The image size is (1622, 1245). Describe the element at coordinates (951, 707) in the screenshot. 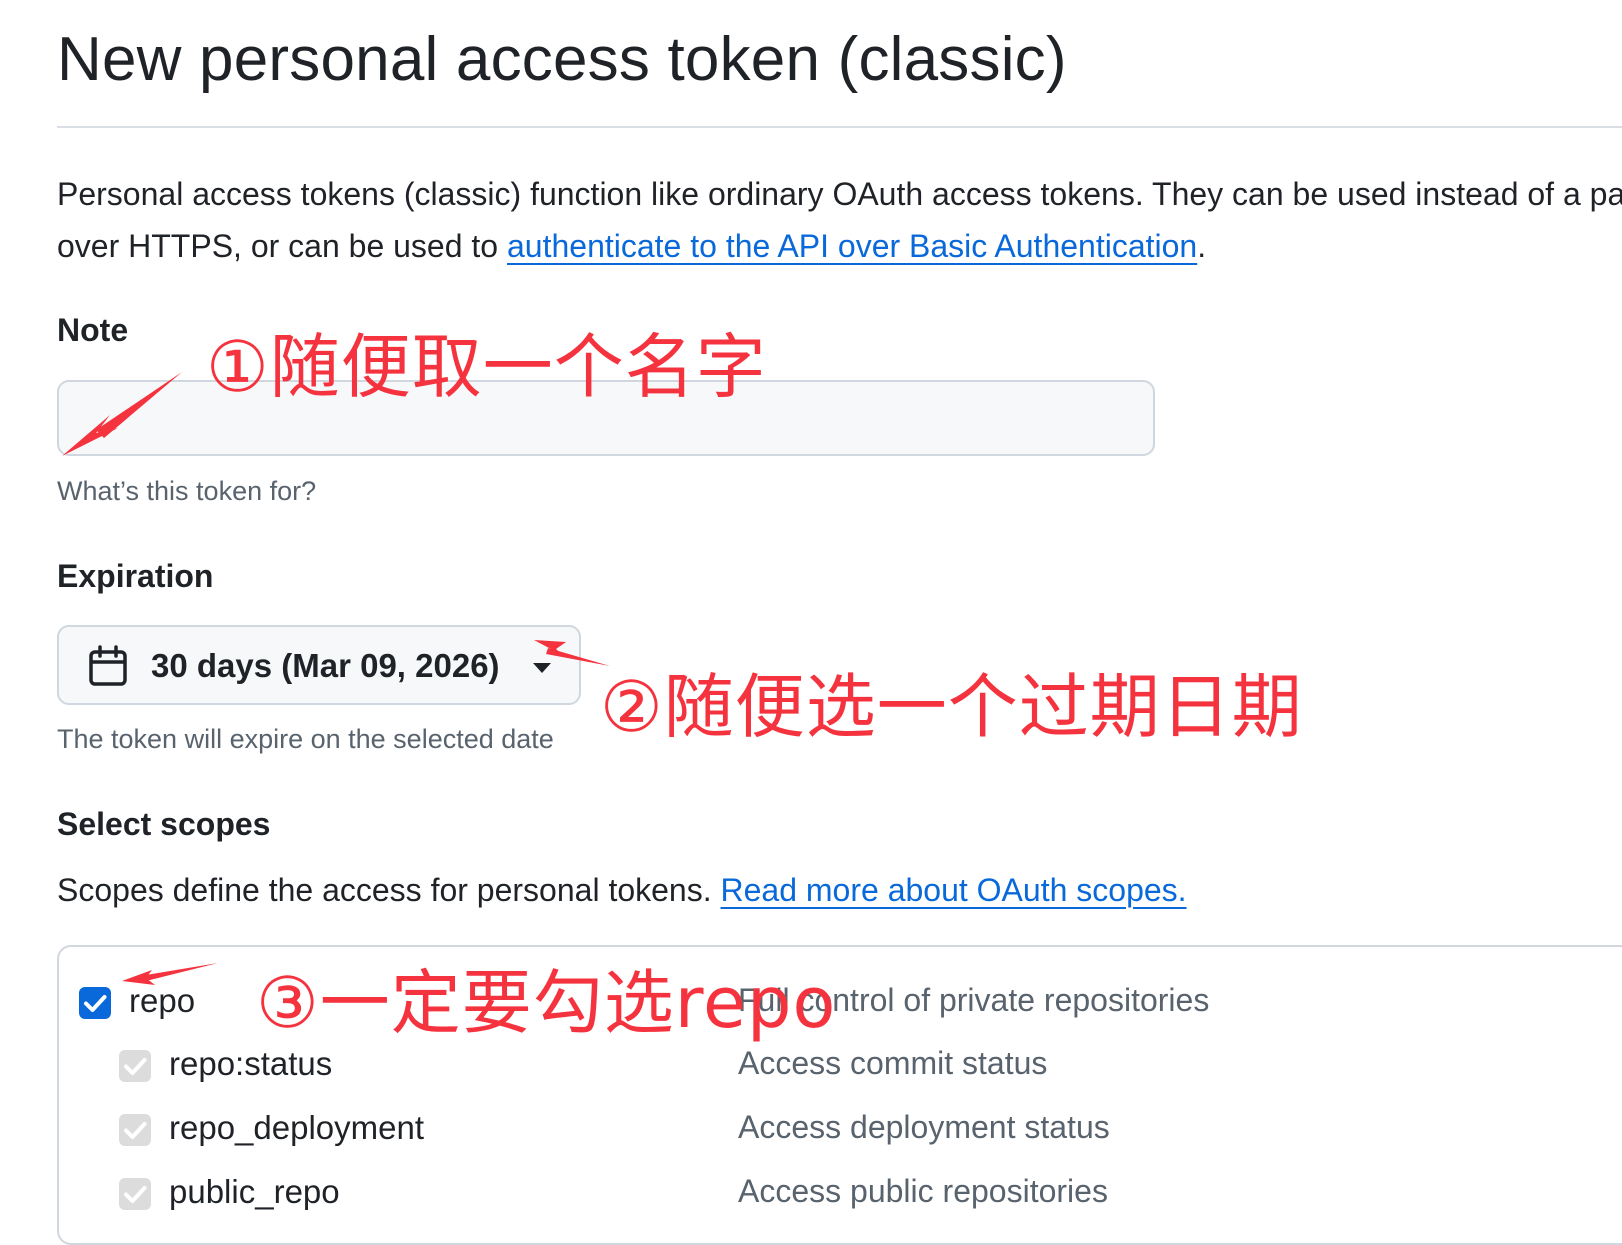

I see `annotation-step-2: ②随便选一个过期日期` at that location.